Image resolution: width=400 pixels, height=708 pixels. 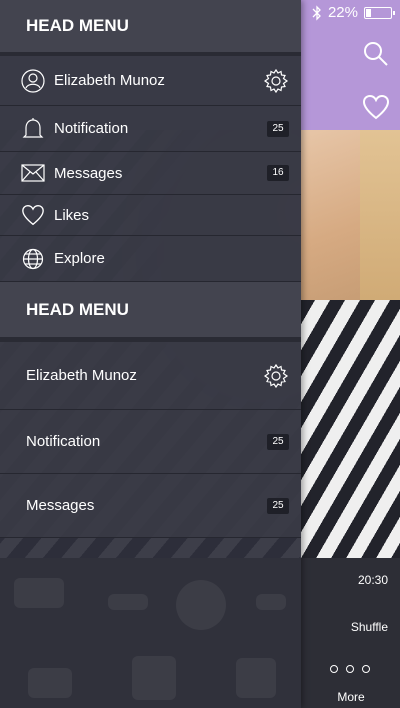 What do you see at coordinates (72, 215) in the screenshot?
I see `menu-item-label: Likes` at bounding box center [72, 215].